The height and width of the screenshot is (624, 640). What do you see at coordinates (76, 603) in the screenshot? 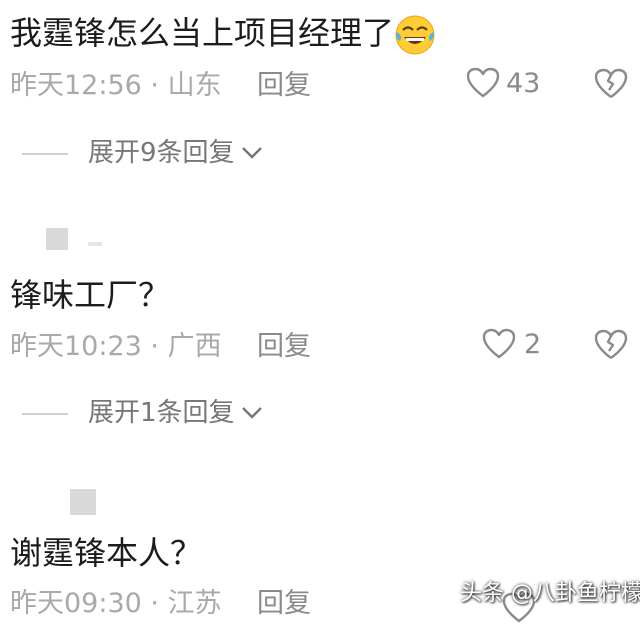
I see `comment-time: 昨天09:30` at bounding box center [76, 603].